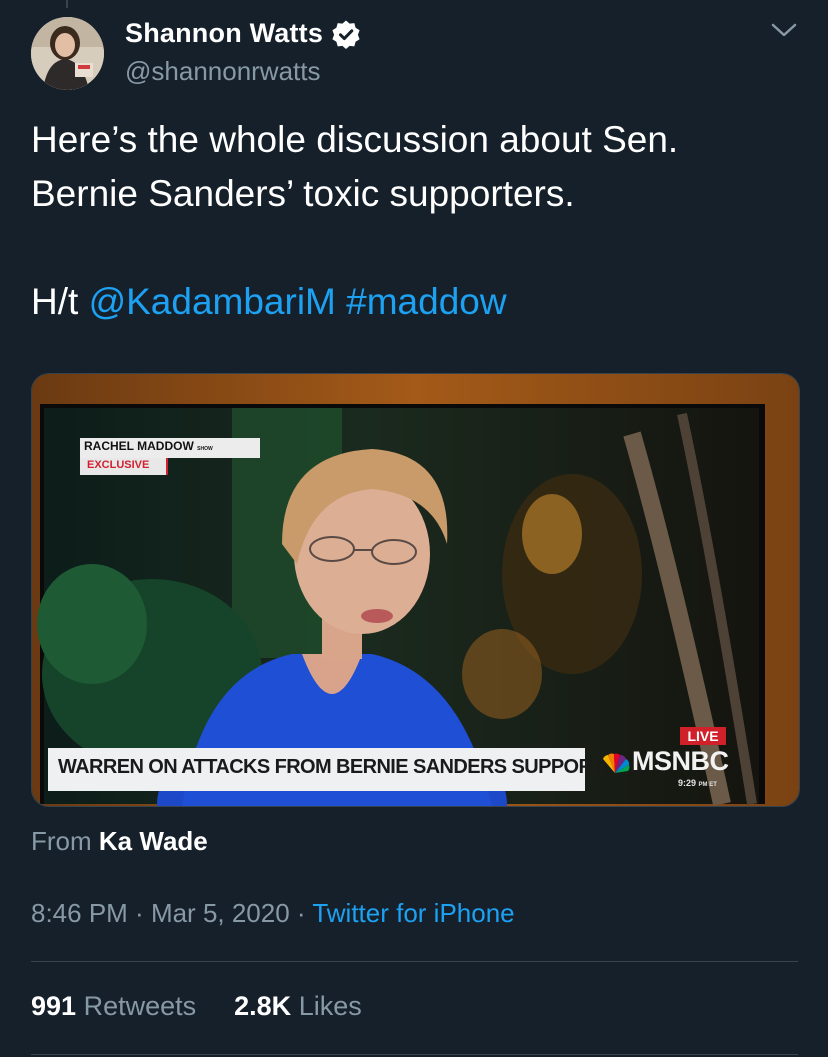 This screenshot has width=828, height=1057. I want to click on media-attribution: From Ka Wade, so click(119, 841).